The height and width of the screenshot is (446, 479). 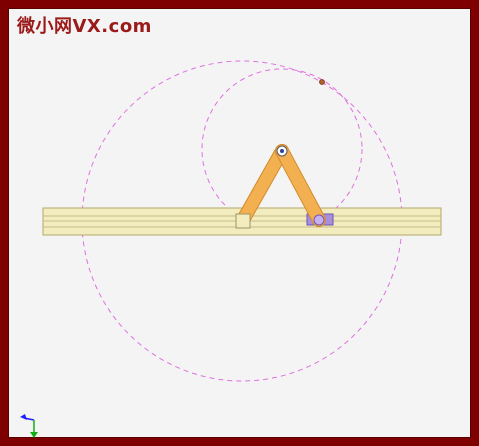 I want to click on left-slider, so click(x=243, y=221).